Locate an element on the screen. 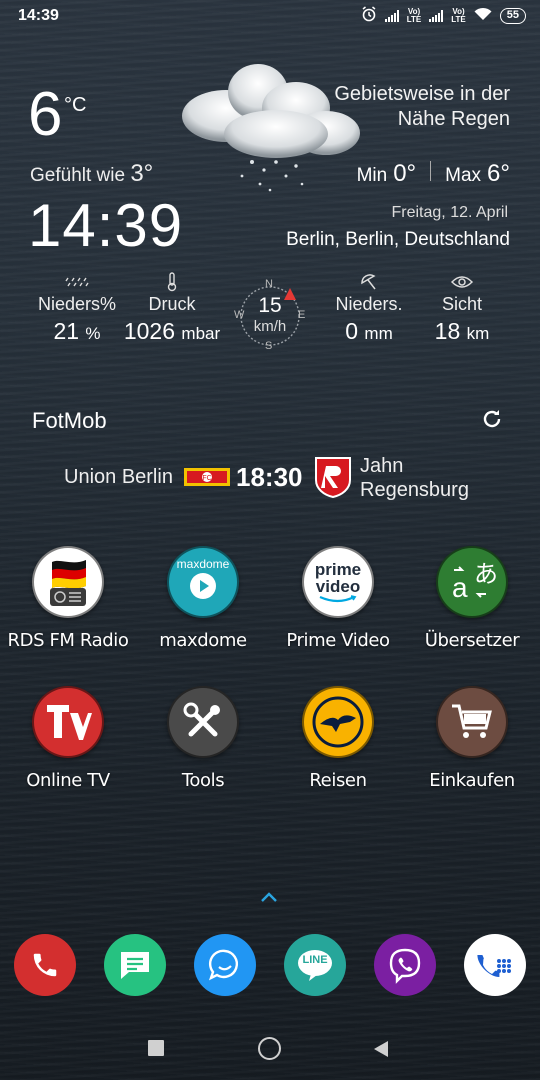 The width and height of the screenshot is (540, 1080). home-button is located at coordinates (269, 1048).